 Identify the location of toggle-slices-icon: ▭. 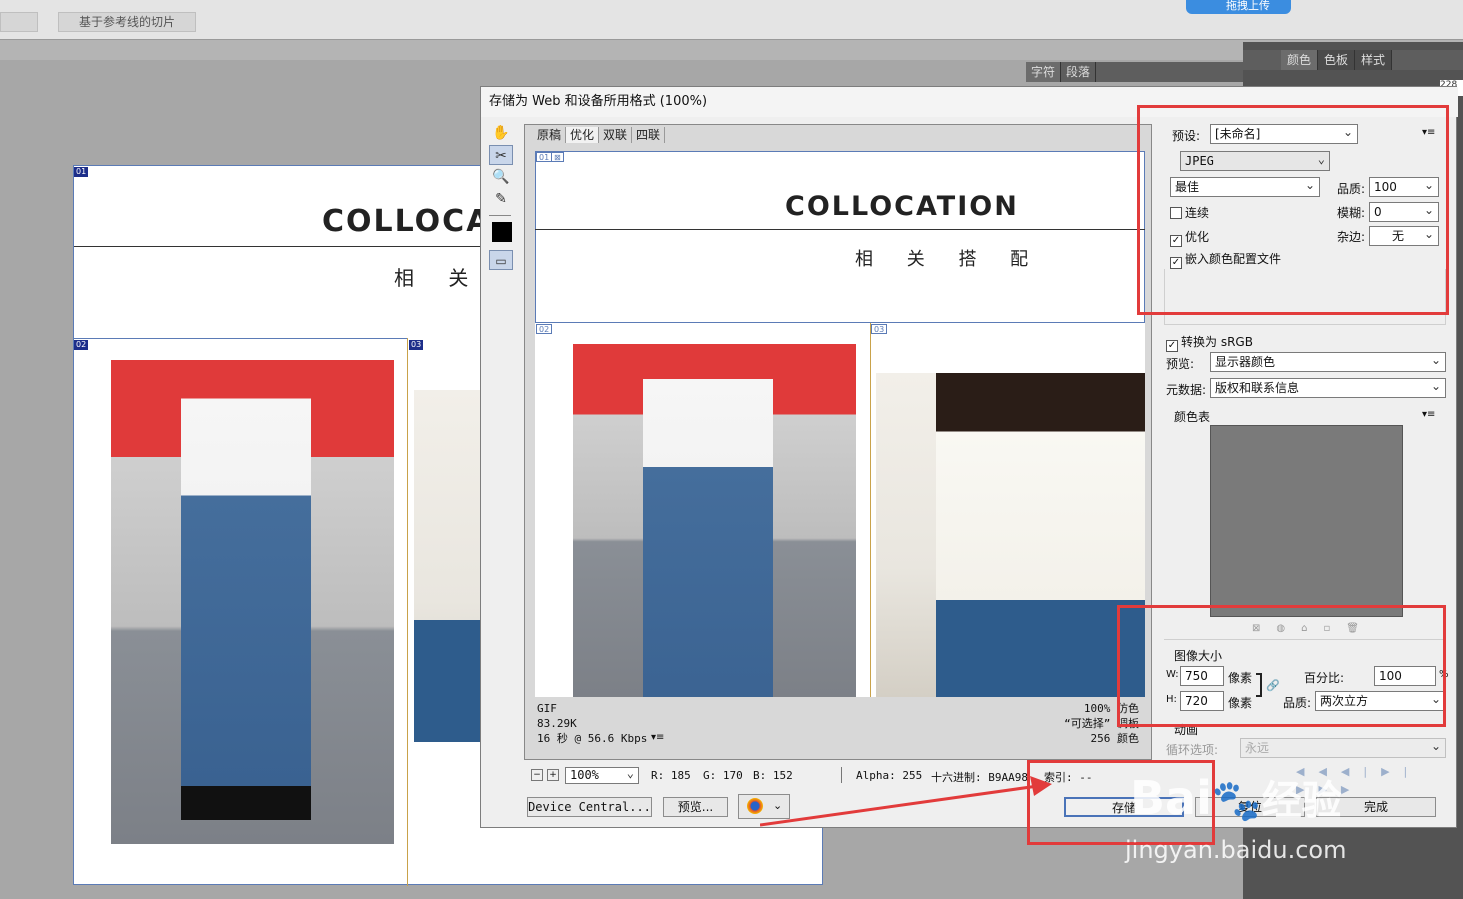
(501, 260).